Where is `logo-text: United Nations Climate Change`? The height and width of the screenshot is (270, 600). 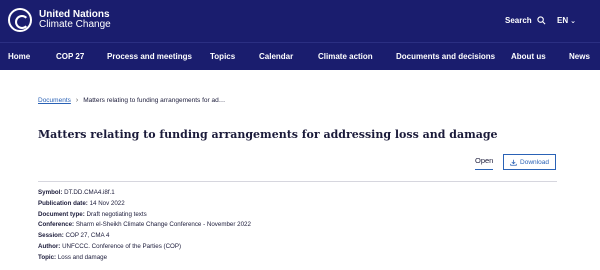
logo-text: United Nations Climate Change is located at coordinates (75, 20).